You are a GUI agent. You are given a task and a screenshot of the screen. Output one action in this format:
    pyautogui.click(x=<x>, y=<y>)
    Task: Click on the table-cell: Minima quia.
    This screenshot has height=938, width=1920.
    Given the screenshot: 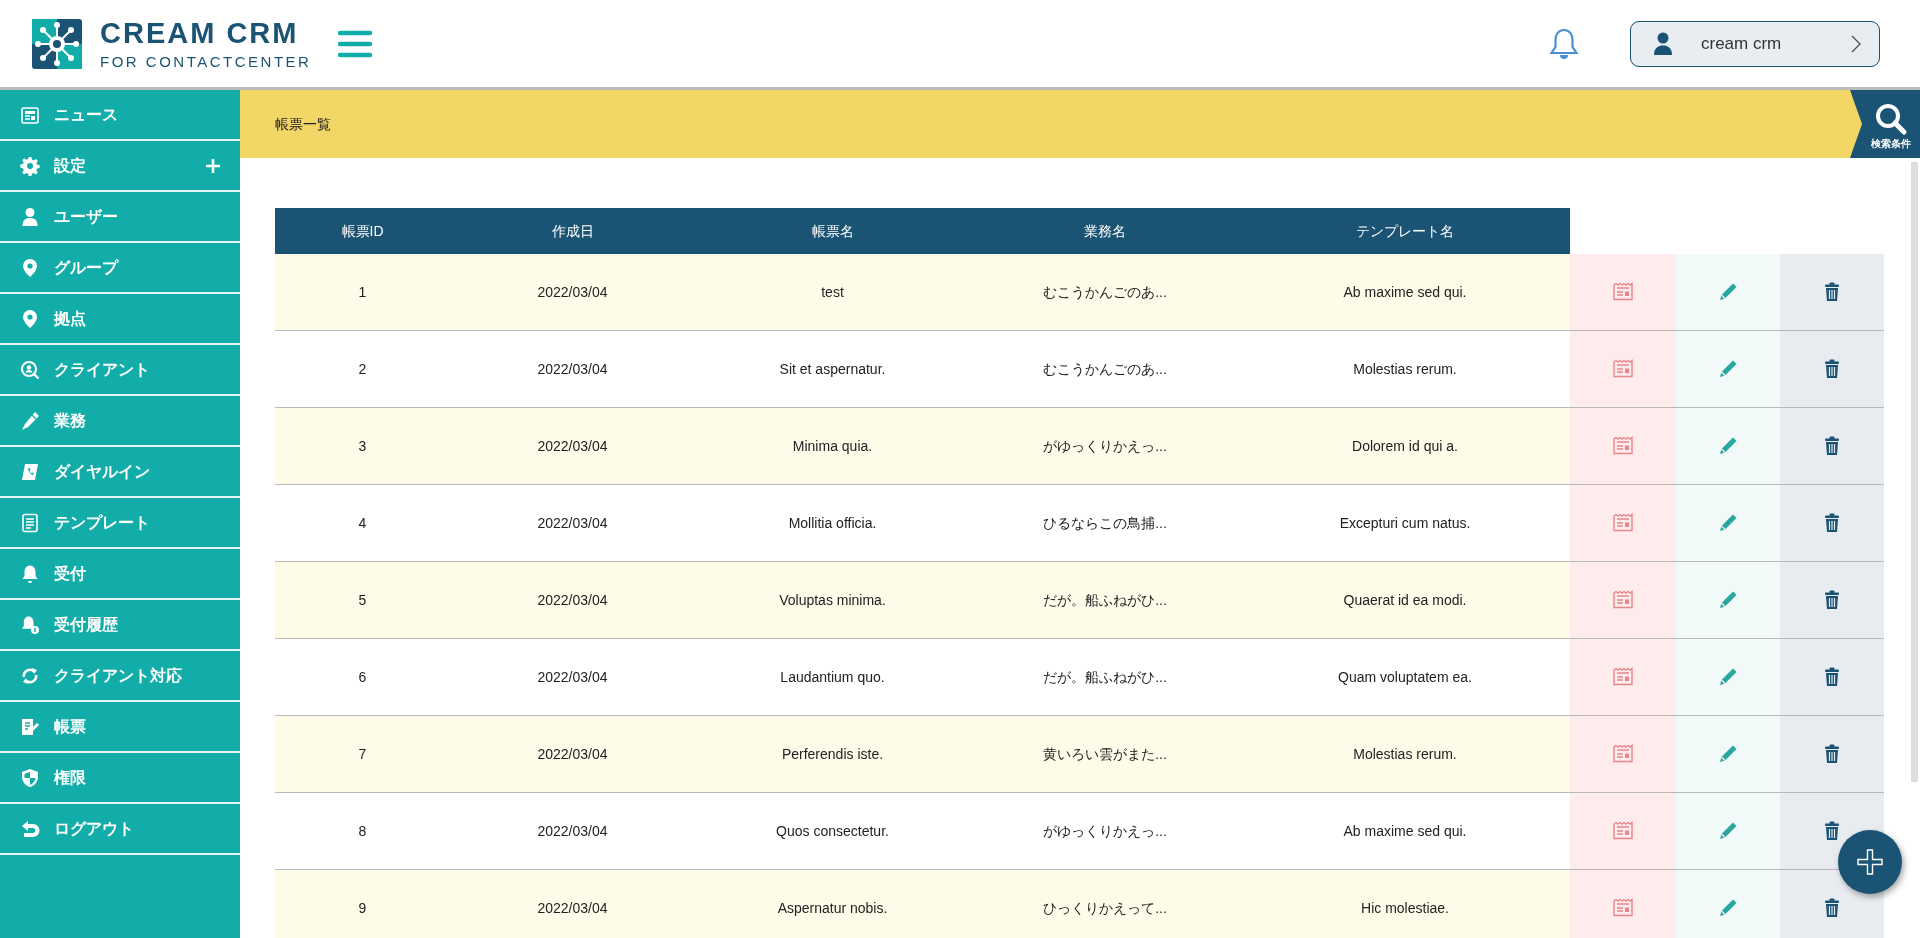 What is the action you would take?
    pyautogui.click(x=832, y=446)
    